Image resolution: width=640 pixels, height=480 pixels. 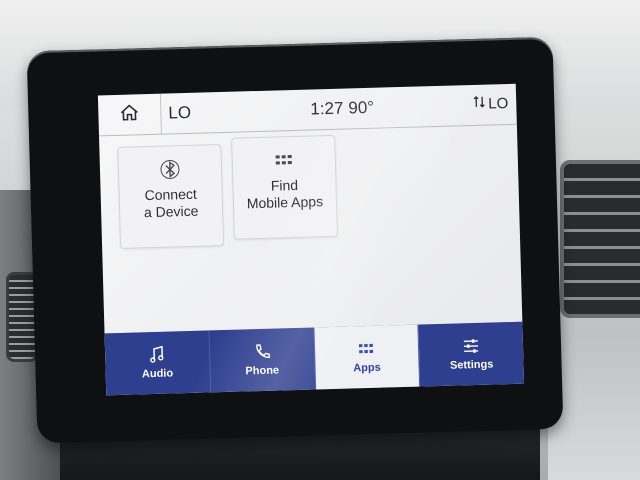 What do you see at coordinates (471, 346) in the screenshot?
I see `sliders-icon` at bounding box center [471, 346].